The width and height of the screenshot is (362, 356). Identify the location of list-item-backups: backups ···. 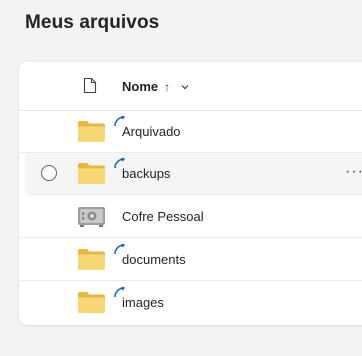
(193, 174).